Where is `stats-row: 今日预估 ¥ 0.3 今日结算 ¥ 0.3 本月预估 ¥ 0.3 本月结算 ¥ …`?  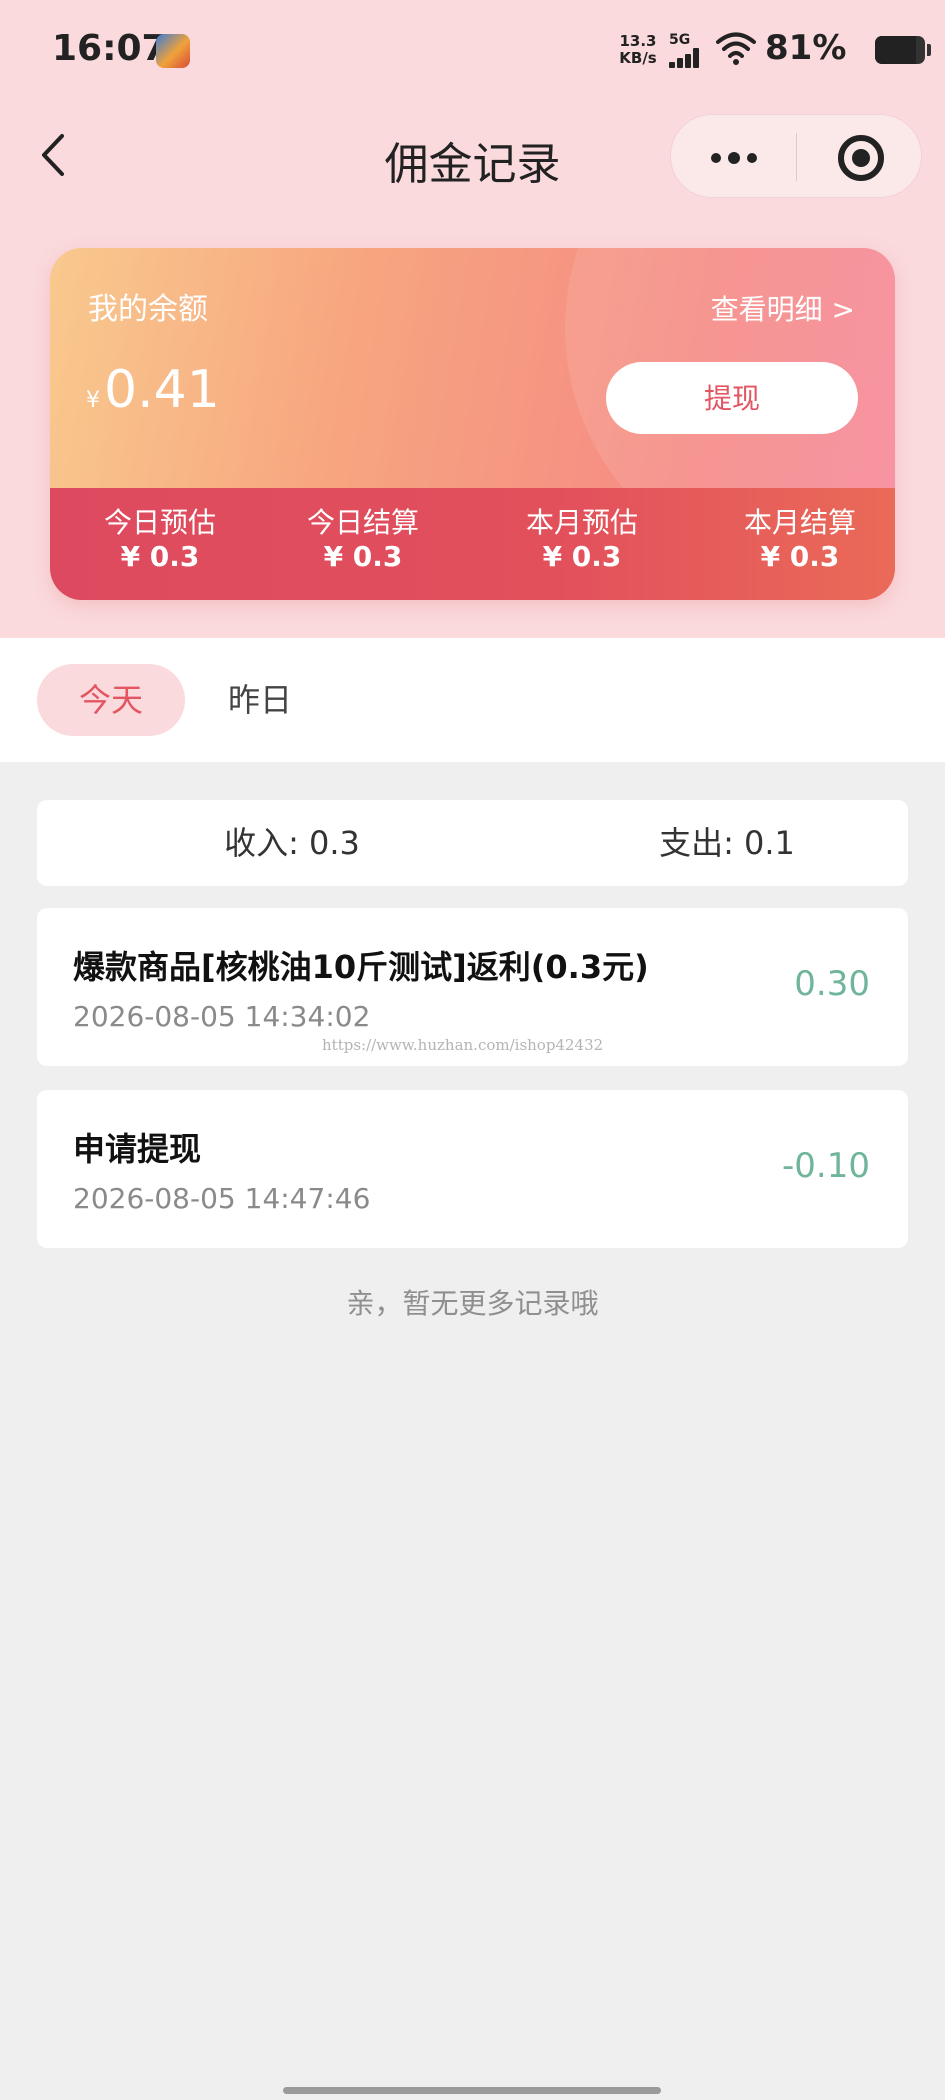
stats-row: 今日预估 ¥ 0.3 今日结算 ¥ 0.3 本月预估 ¥ 0.3 本月结算 ¥ … is located at coordinates (472, 544).